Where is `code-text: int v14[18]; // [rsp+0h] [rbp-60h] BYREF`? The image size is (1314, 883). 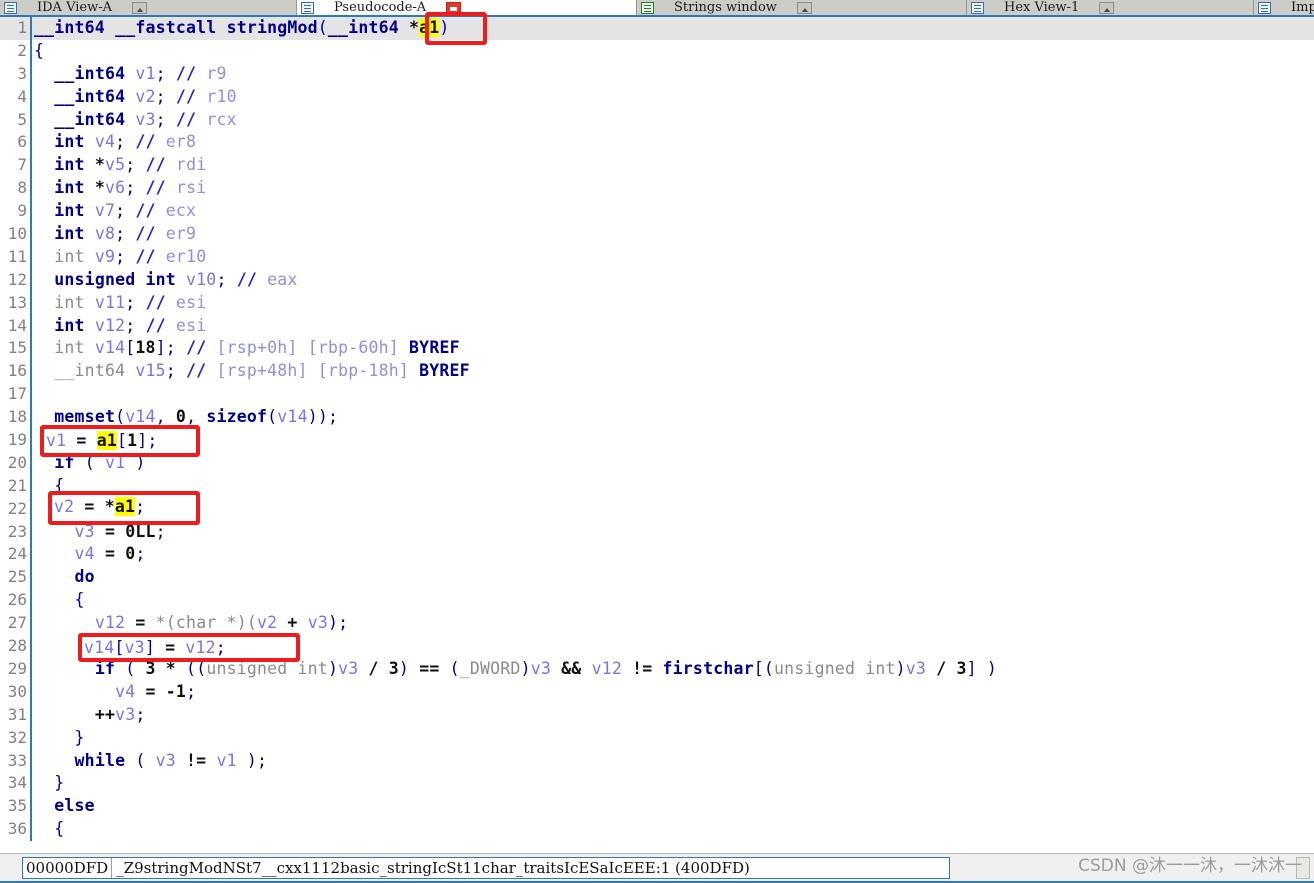 code-text: int v14[18]; // [rsp+0h] [rbp-60h] BYREF is located at coordinates (673, 348).